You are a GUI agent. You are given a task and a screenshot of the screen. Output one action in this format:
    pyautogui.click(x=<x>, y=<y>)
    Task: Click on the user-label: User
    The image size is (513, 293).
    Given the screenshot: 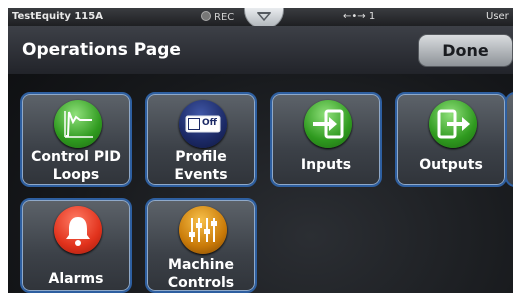 What is the action you would take?
    pyautogui.click(x=497, y=16)
    